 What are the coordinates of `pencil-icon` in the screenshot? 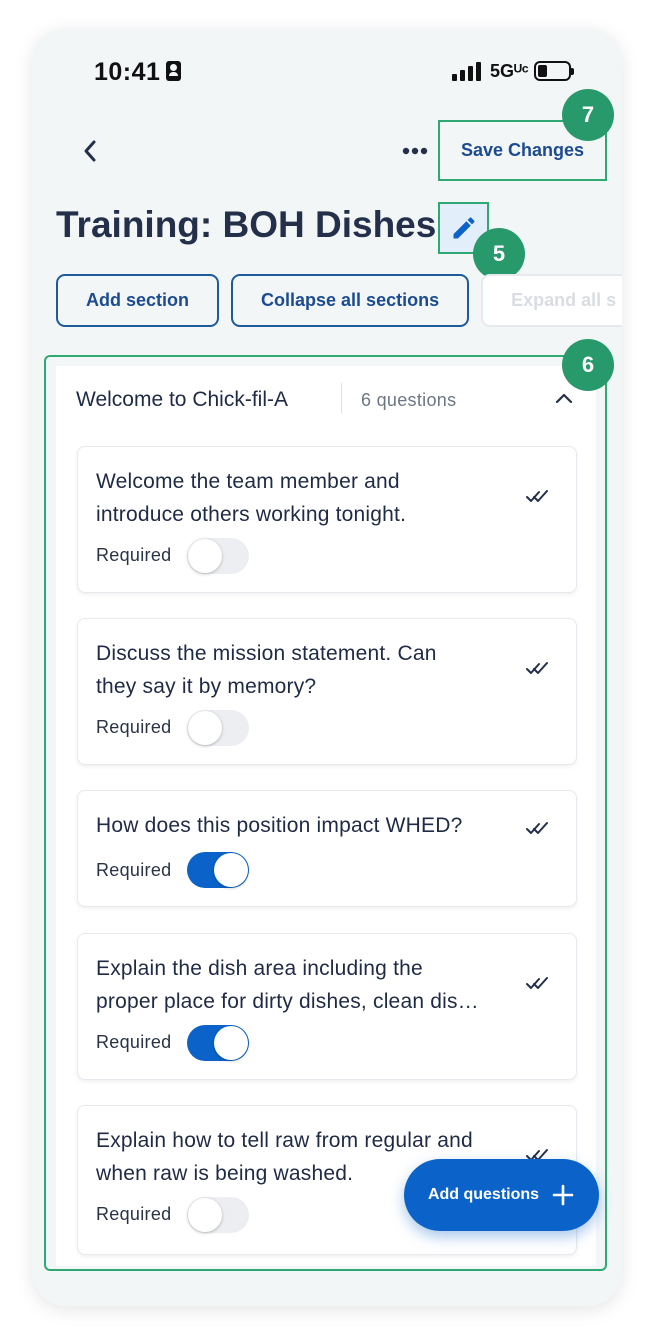 It's located at (463, 228).